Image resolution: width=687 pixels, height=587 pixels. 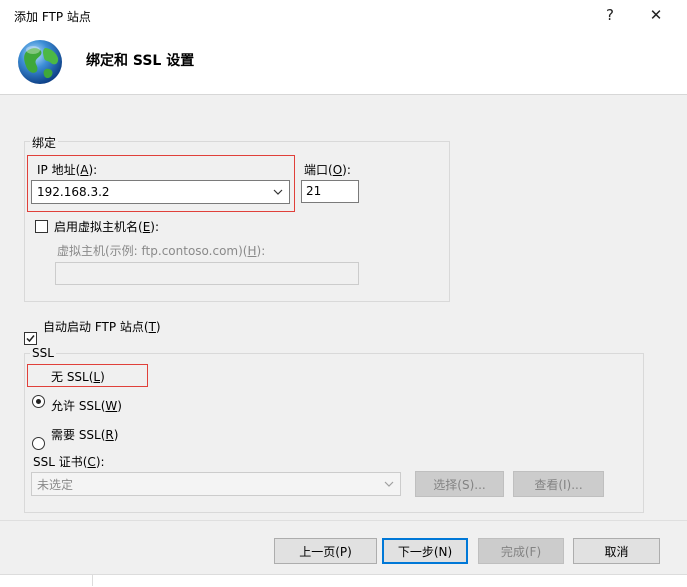 What do you see at coordinates (44, 142) in the screenshot?
I see `binding-group-label: 绑定` at bounding box center [44, 142].